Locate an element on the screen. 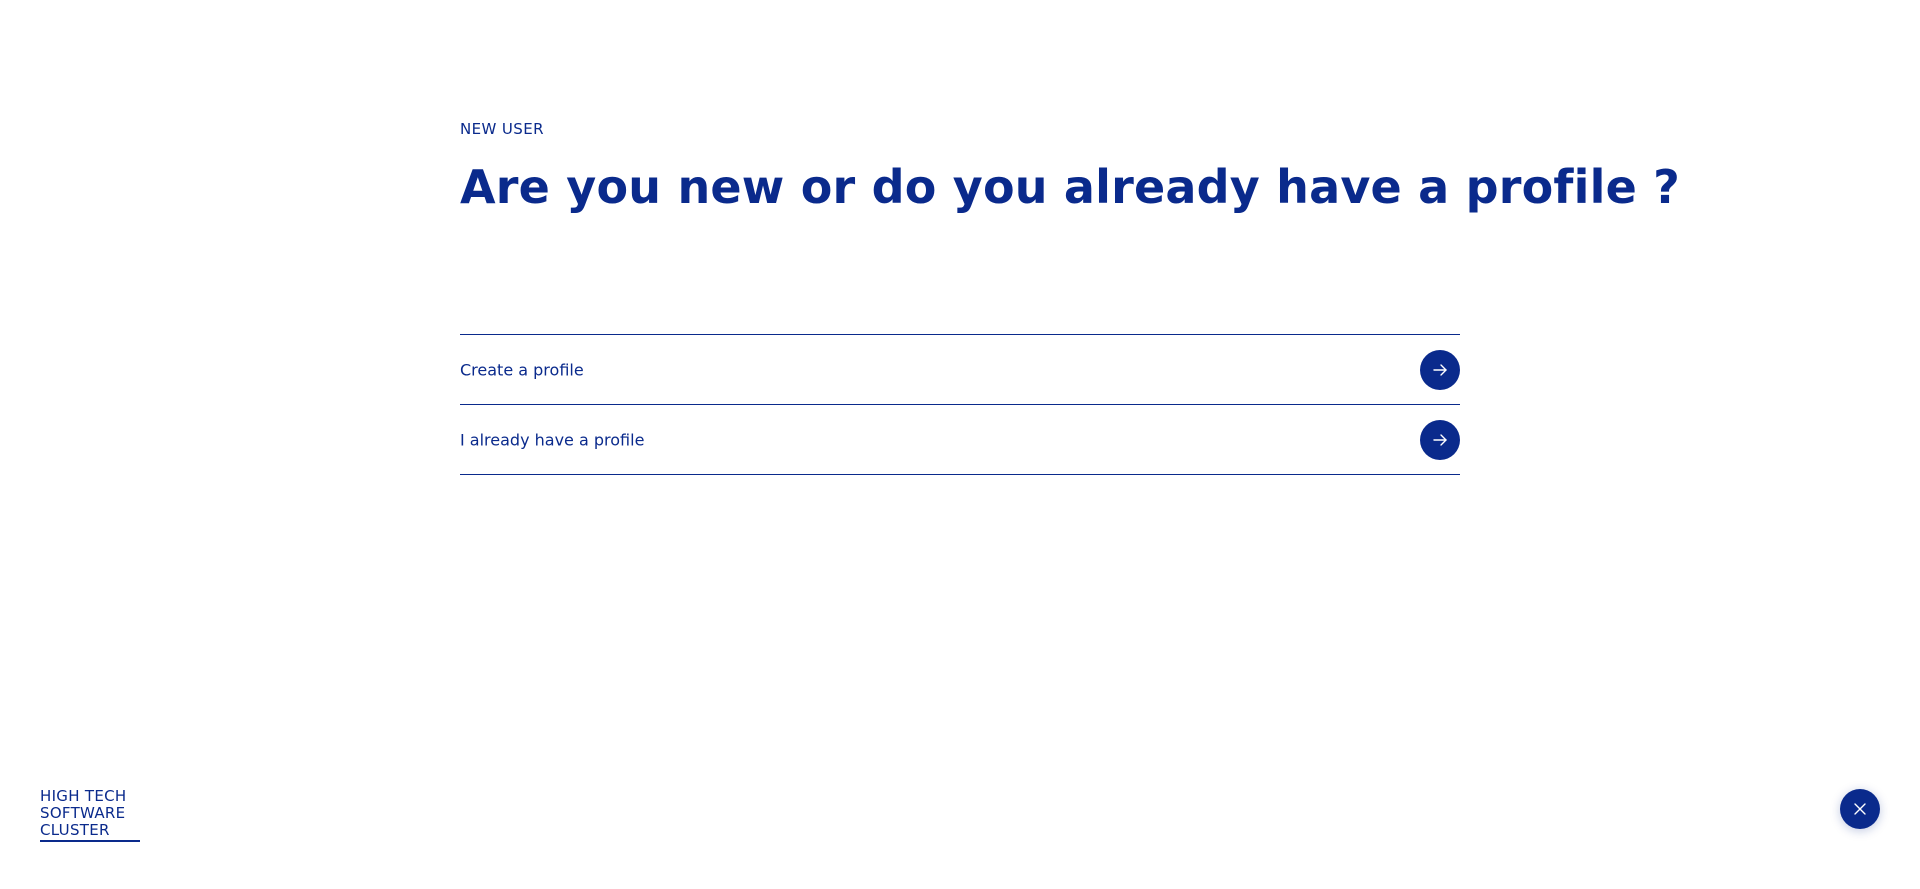  logo-line-2: SOFTWARE is located at coordinates (83, 813).